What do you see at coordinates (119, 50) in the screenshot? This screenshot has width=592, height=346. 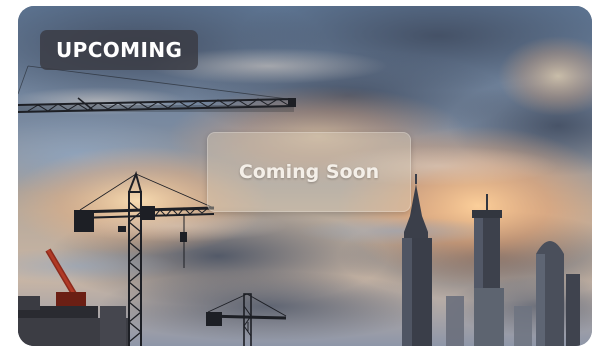 I see `status-badge: UPCOMING` at bounding box center [119, 50].